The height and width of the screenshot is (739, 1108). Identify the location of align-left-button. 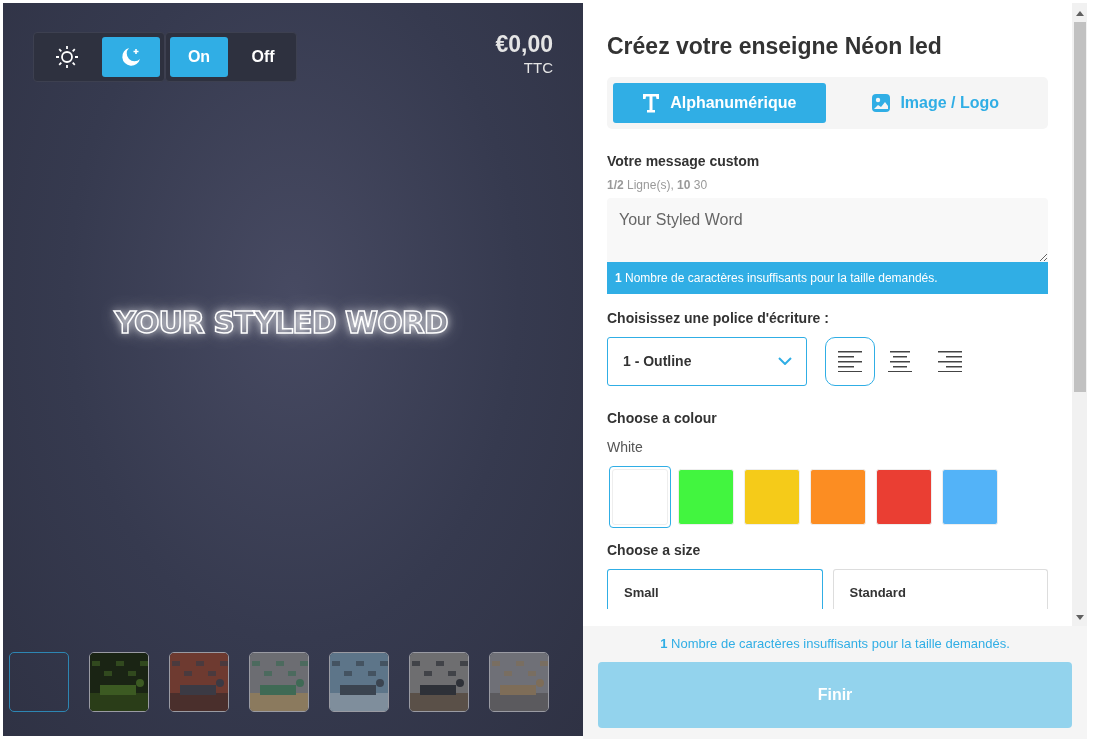
(850, 361).